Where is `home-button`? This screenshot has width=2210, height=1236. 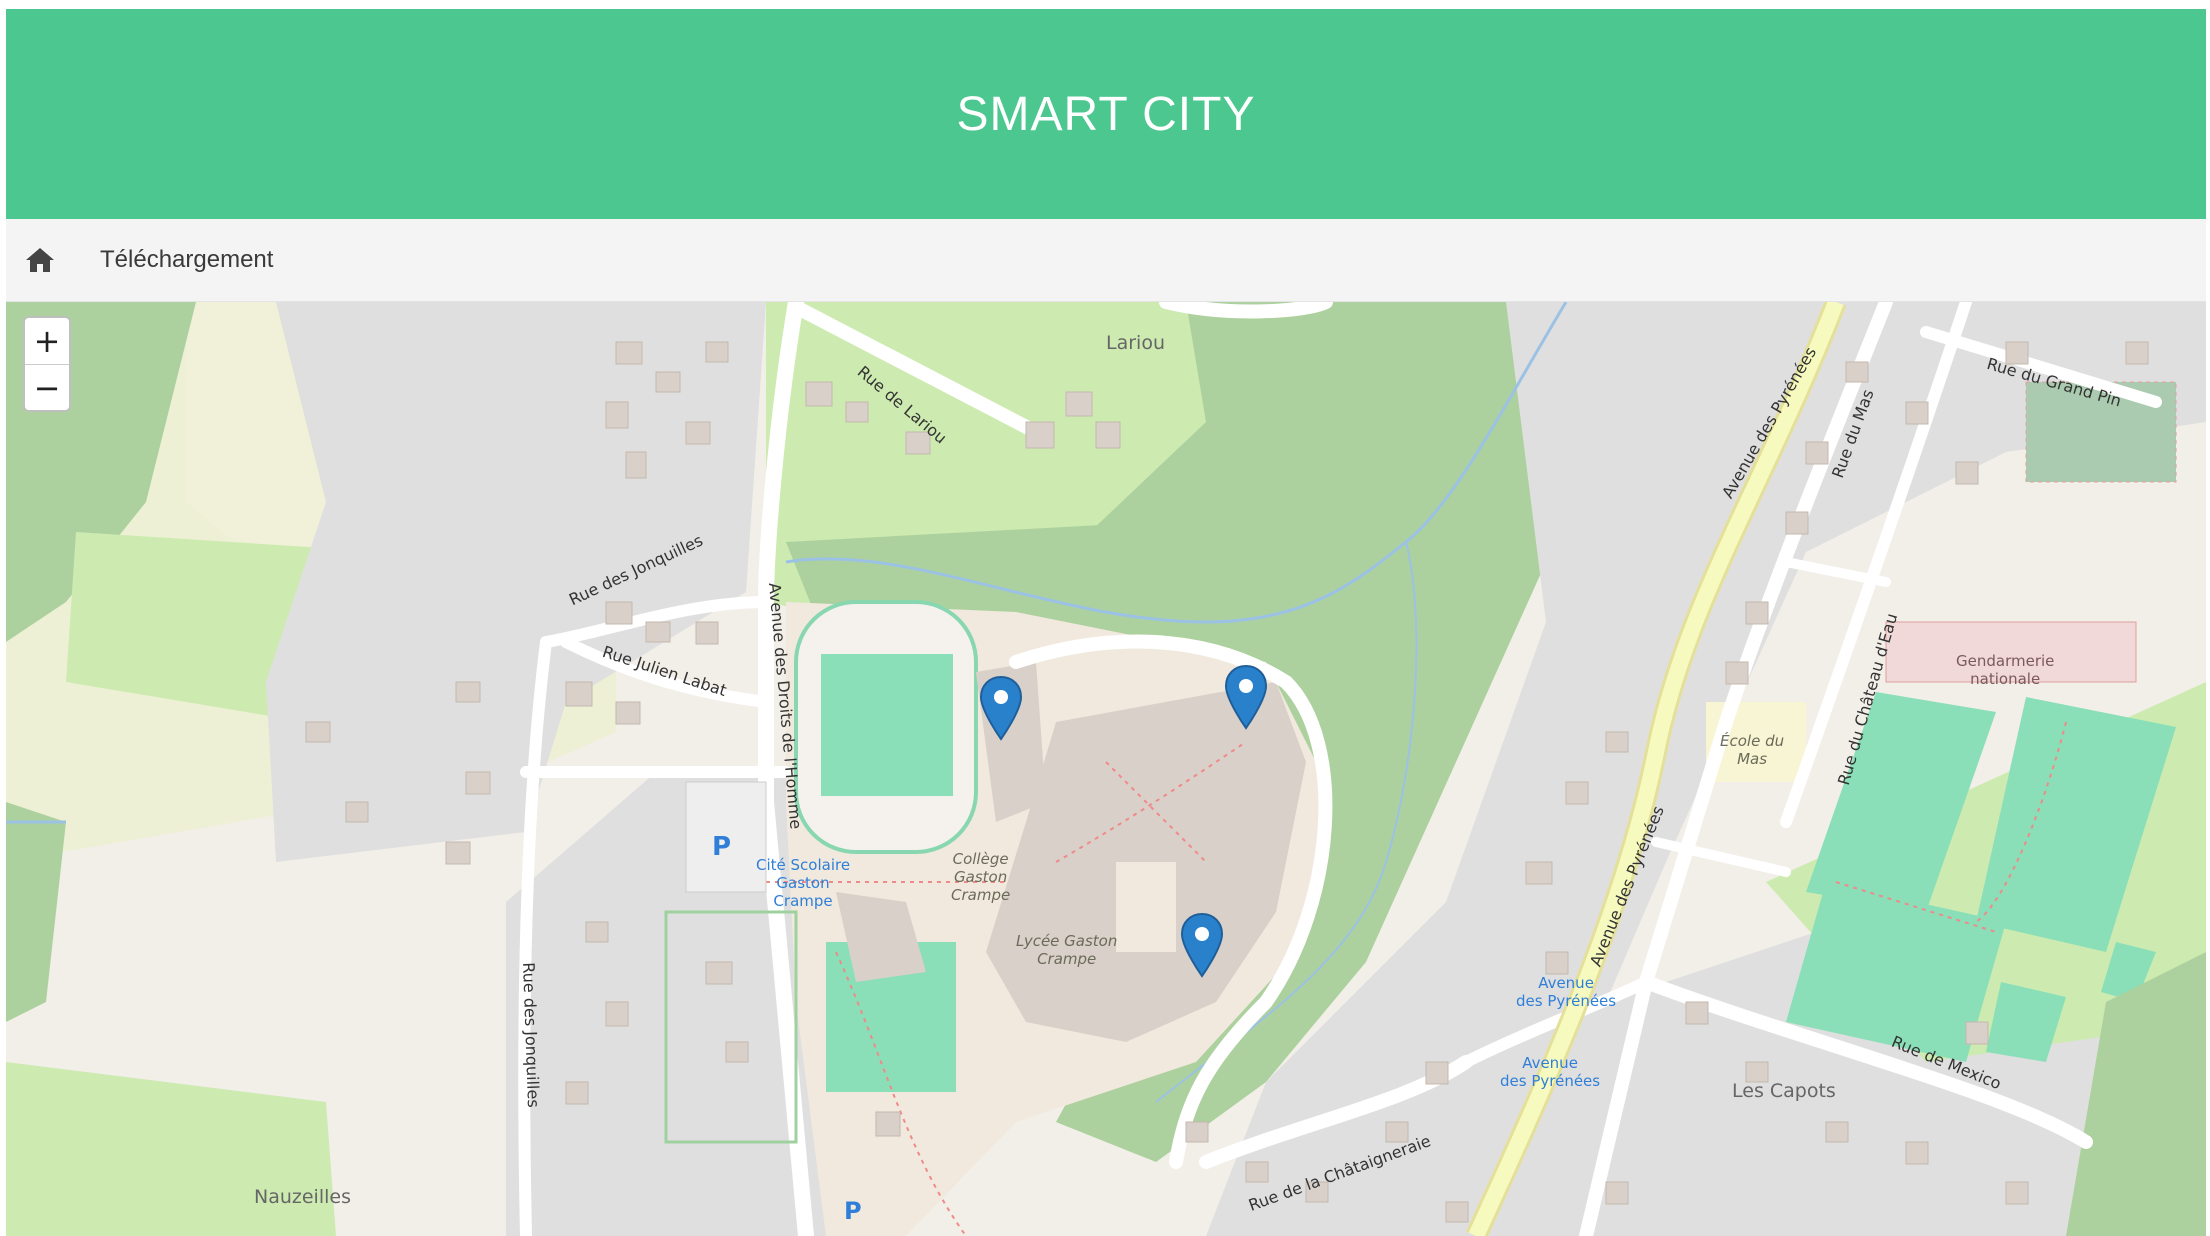
home-button is located at coordinates (40, 260).